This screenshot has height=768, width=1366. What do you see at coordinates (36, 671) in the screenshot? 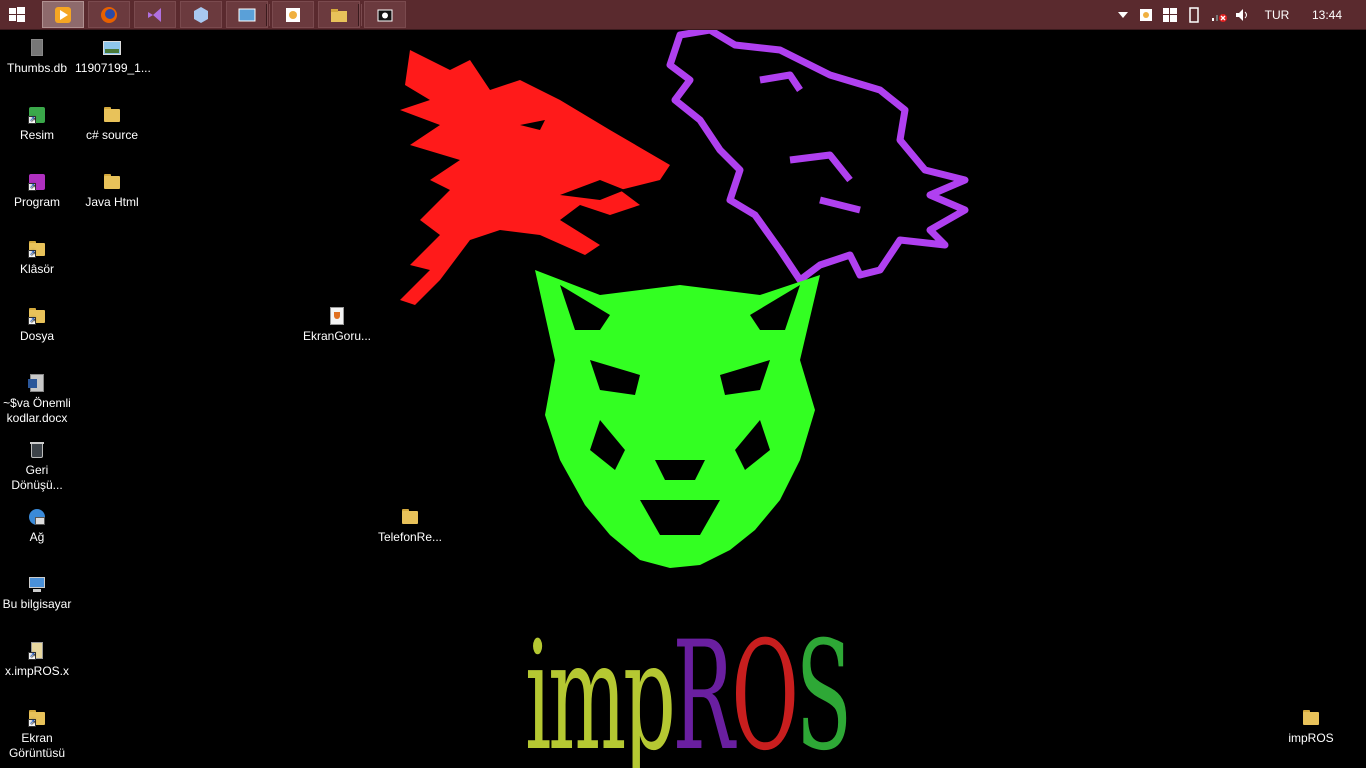
I see `desktop-icon-label: x.impROS.x` at bounding box center [36, 671].